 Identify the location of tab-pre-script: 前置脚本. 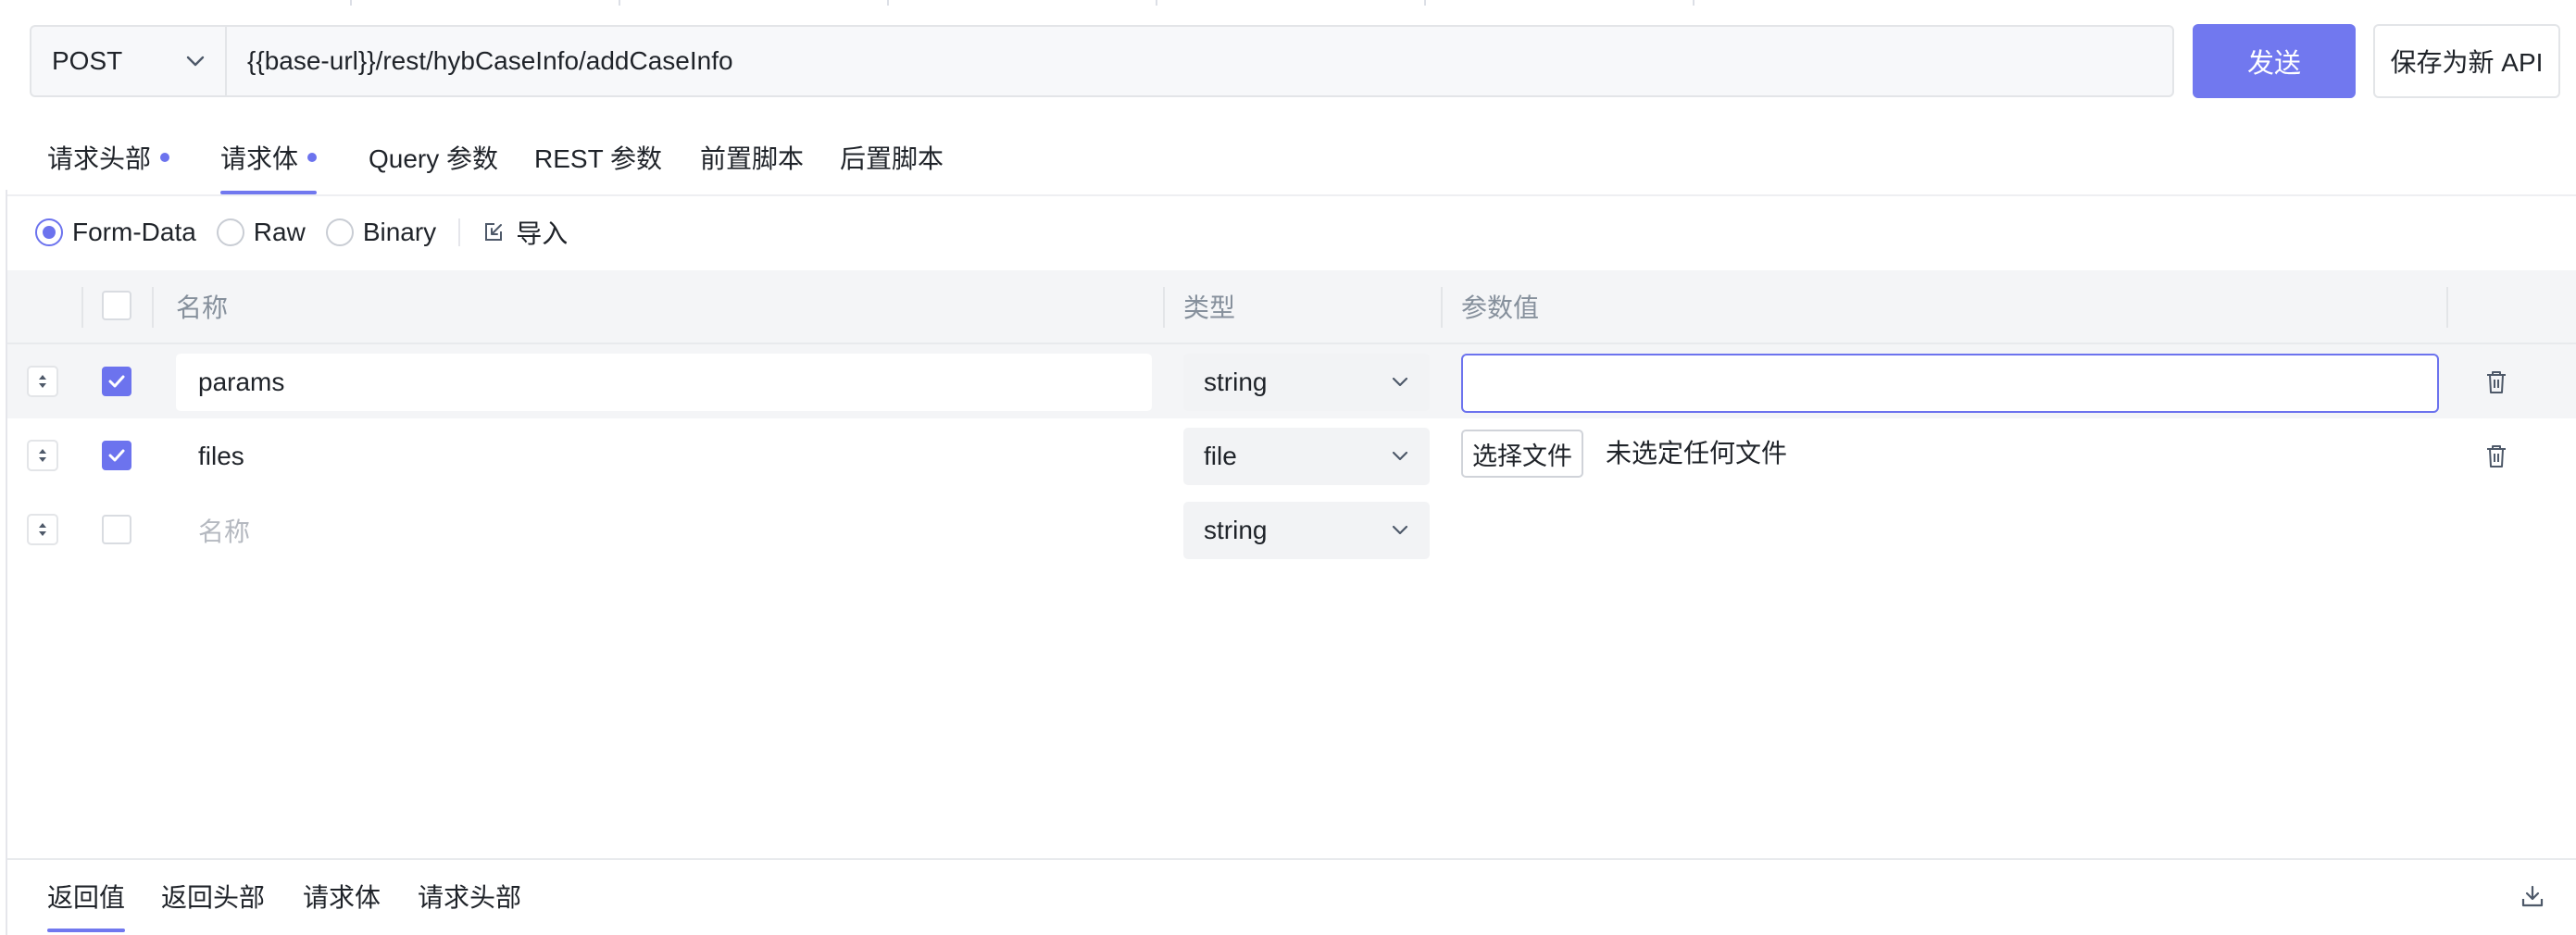
(752, 157).